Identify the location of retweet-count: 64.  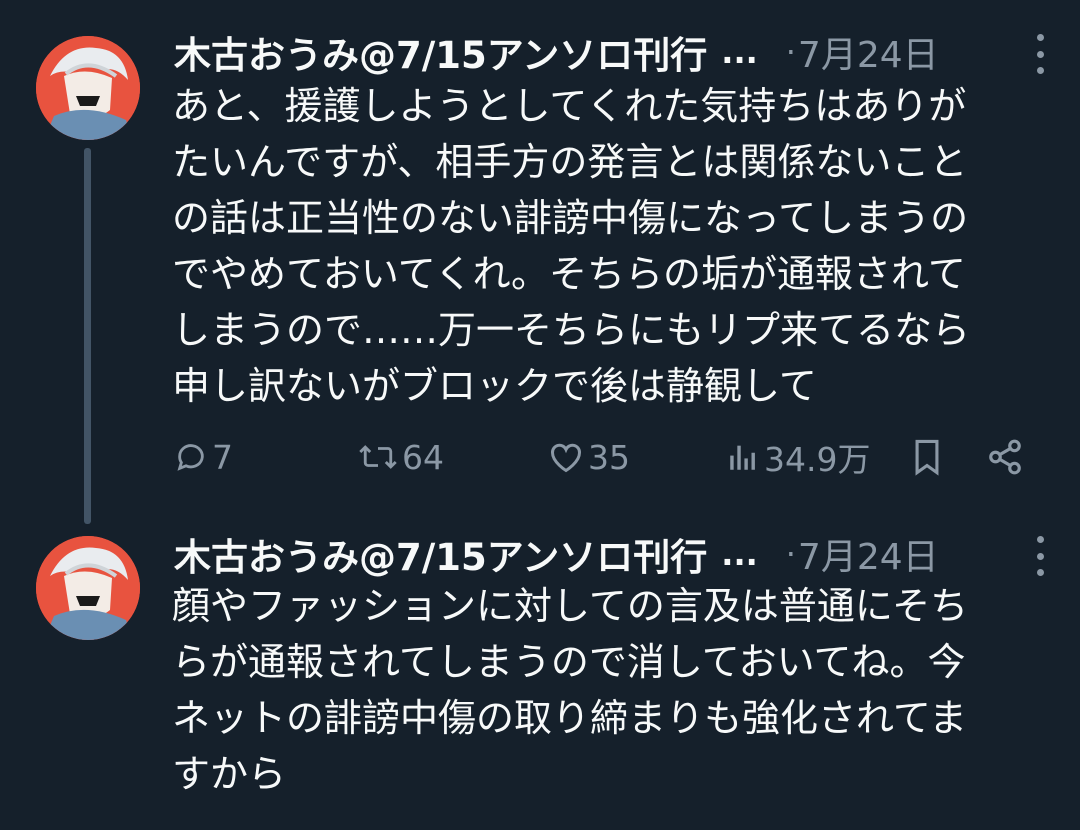
(423, 457).